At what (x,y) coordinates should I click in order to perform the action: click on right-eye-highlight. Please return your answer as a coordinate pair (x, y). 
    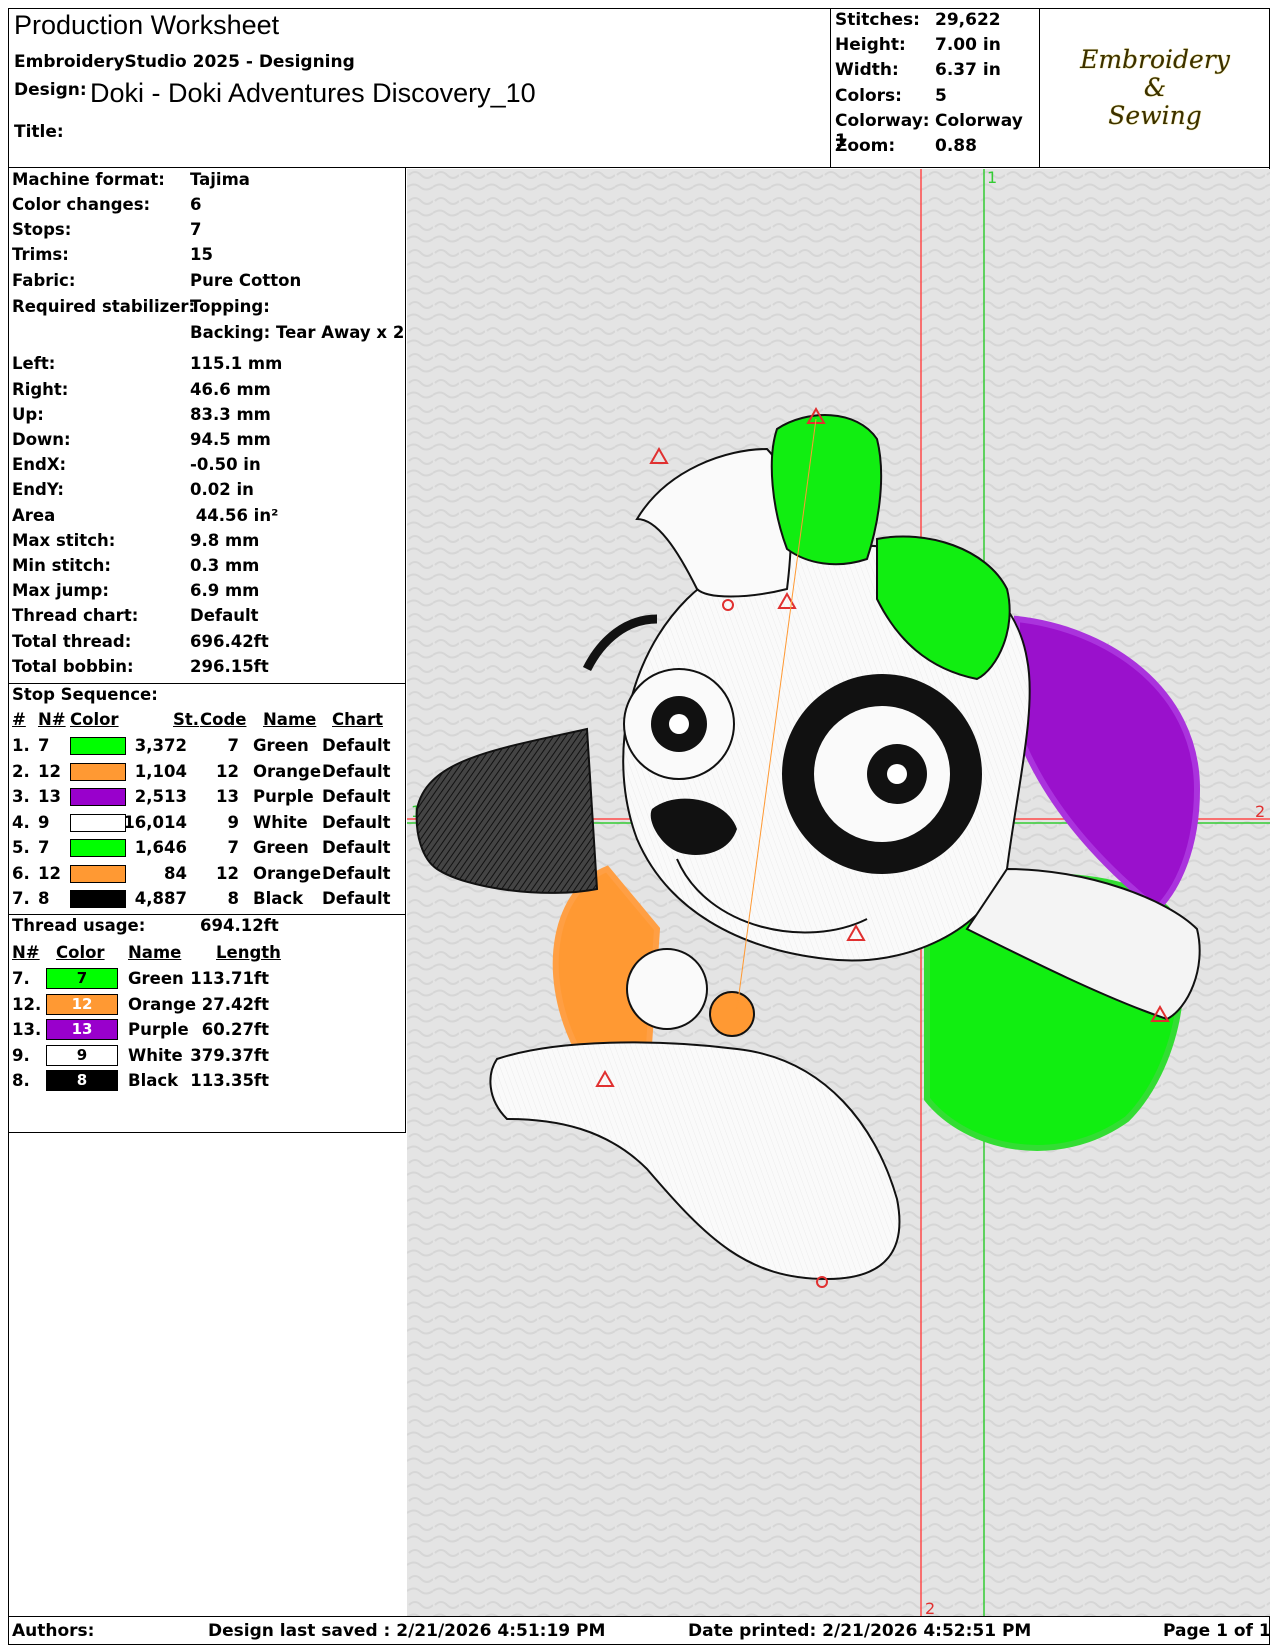
    Looking at the image, I should click on (897, 774).